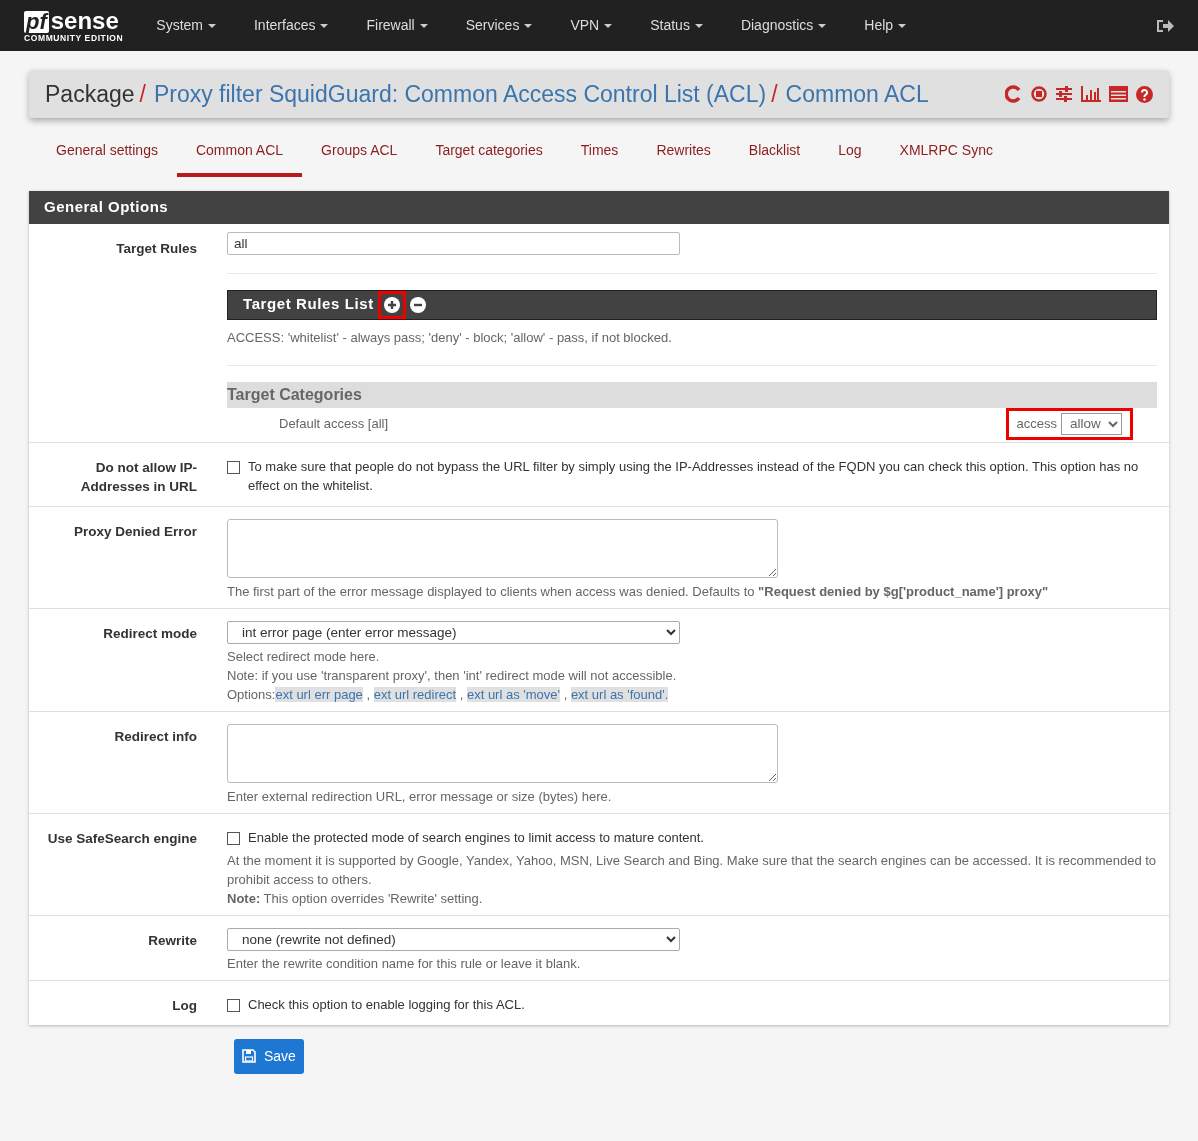 The image size is (1198, 1141). What do you see at coordinates (591, 25) in the screenshot?
I see `nav-menu: VPN` at bounding box center [591, 25].